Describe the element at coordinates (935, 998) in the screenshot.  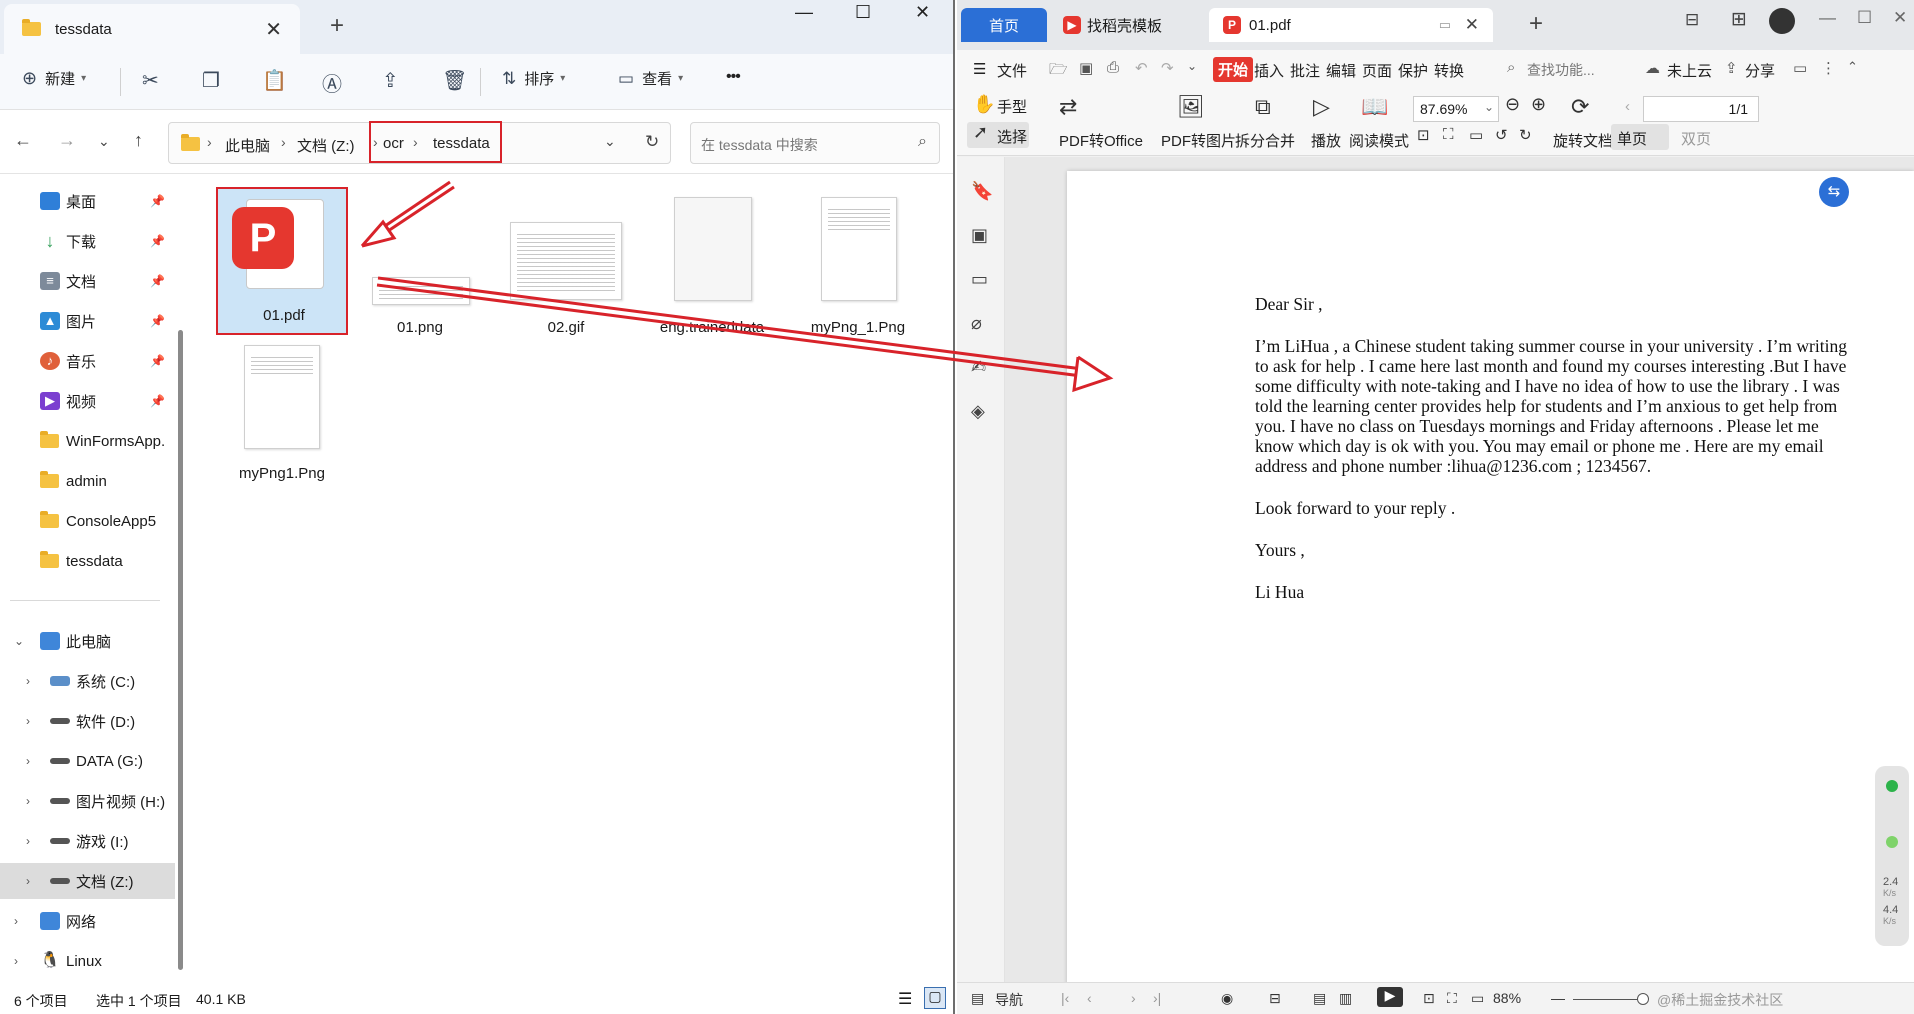
I see `tiles-view-icon: ▢` at that location.